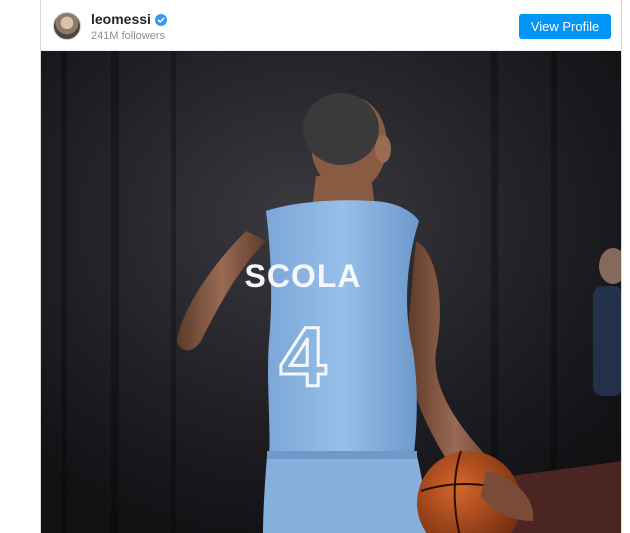 The image size is (630, 533). Describe the element at coordinates (607, 341) in the screenshot. I see `background-person-body` at that location.